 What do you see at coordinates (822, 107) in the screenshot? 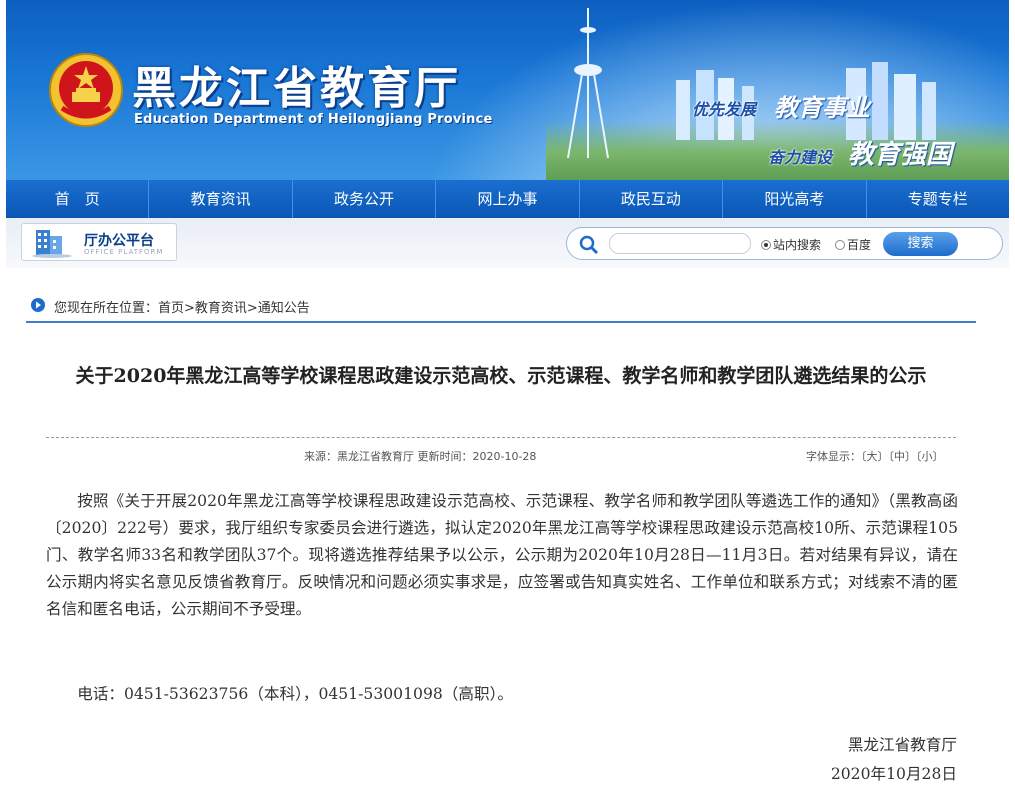
I see `slogan-education: 教育事业` at bounding box center [822, 107].